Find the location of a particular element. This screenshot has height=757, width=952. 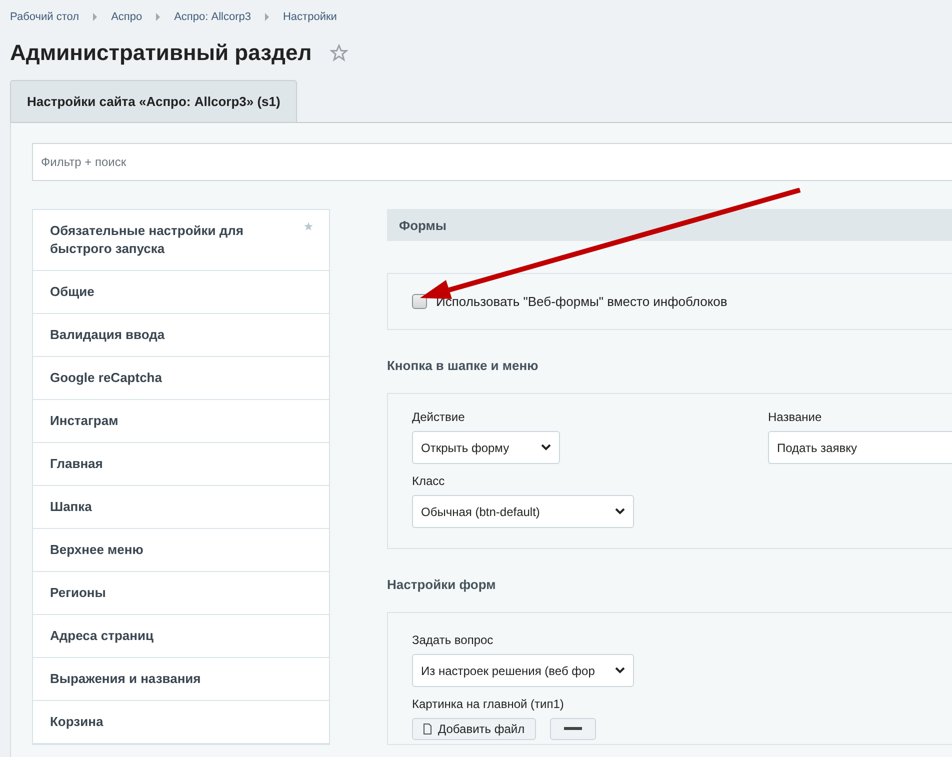

field-label: Картинка на главной (тип1) is located at coordinates (488, 704).